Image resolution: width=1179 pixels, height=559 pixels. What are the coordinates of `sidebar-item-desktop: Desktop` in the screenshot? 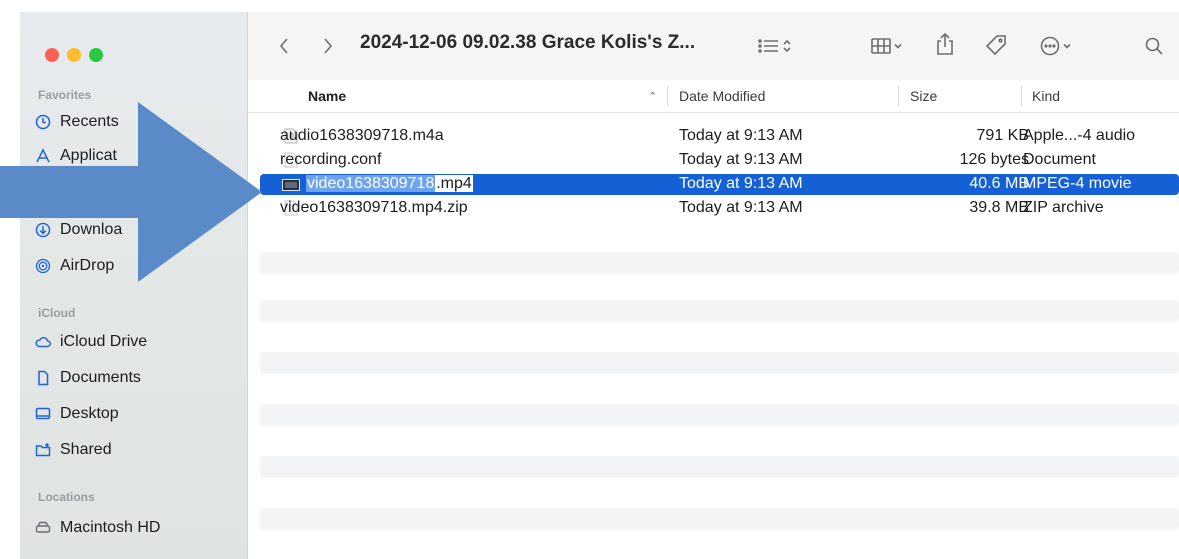 It's located at (76, 414).